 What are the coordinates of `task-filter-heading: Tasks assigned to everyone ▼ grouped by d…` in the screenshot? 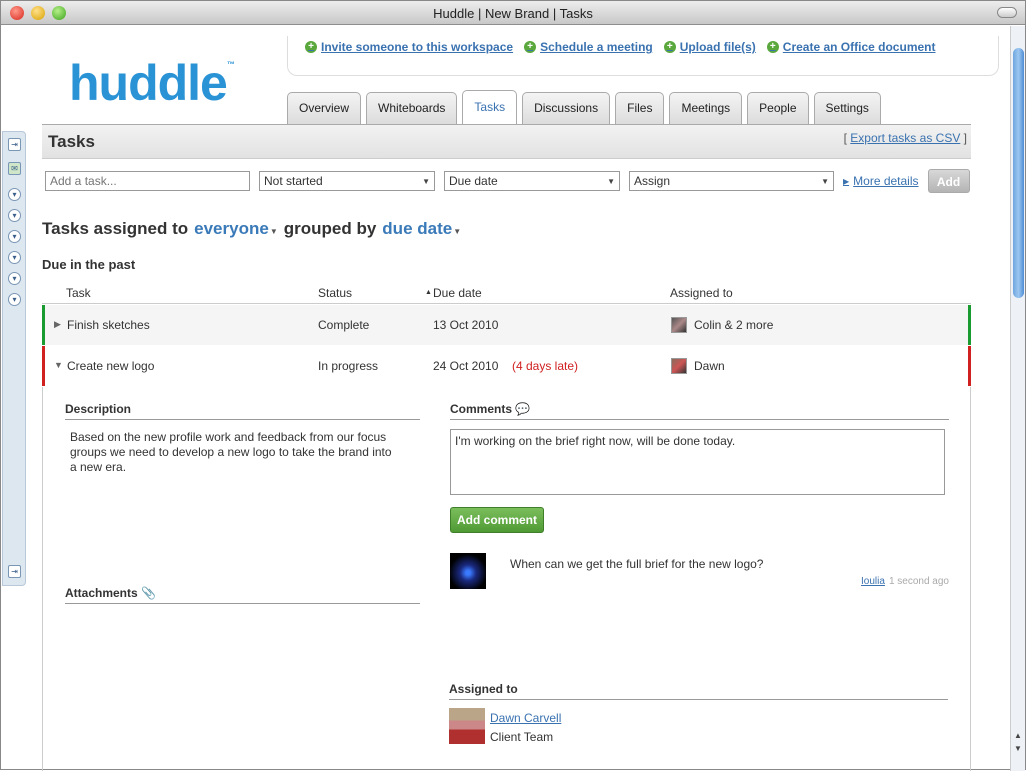 It's located at (252, 229).